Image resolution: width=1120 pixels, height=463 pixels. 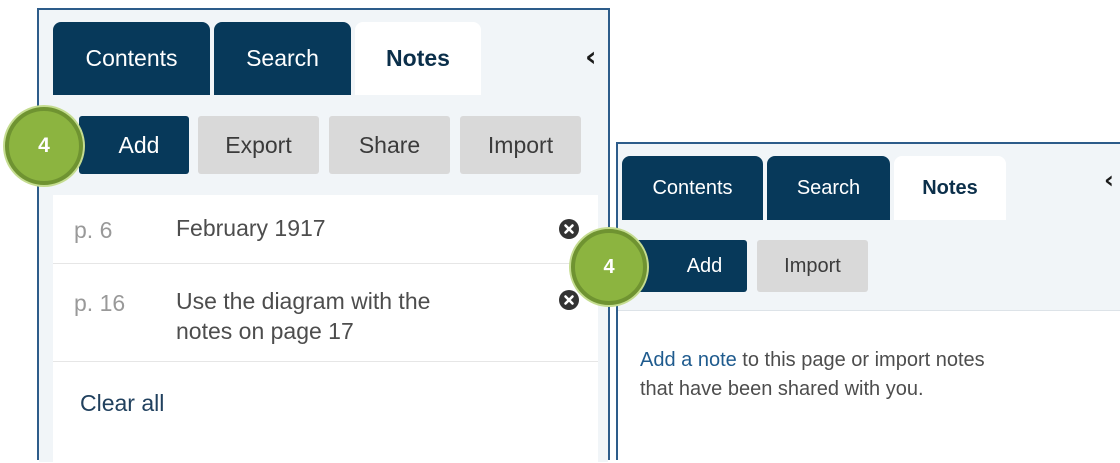 I want to click on button-label: Export, so click(x=258, y=144).